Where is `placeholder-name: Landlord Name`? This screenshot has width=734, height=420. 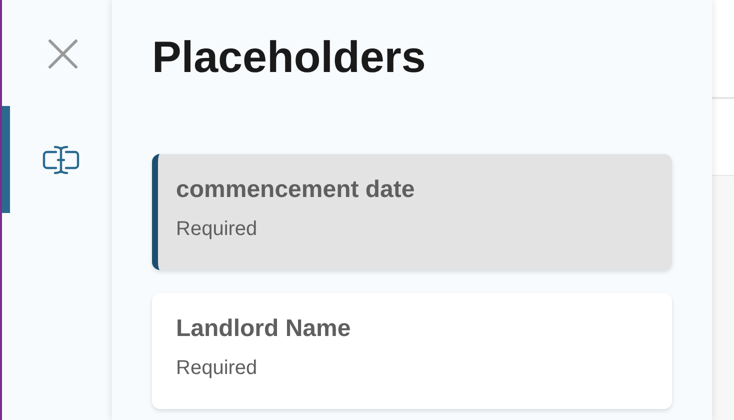
placeholder-name: Landlord Name is located at coordinates (263, 329).